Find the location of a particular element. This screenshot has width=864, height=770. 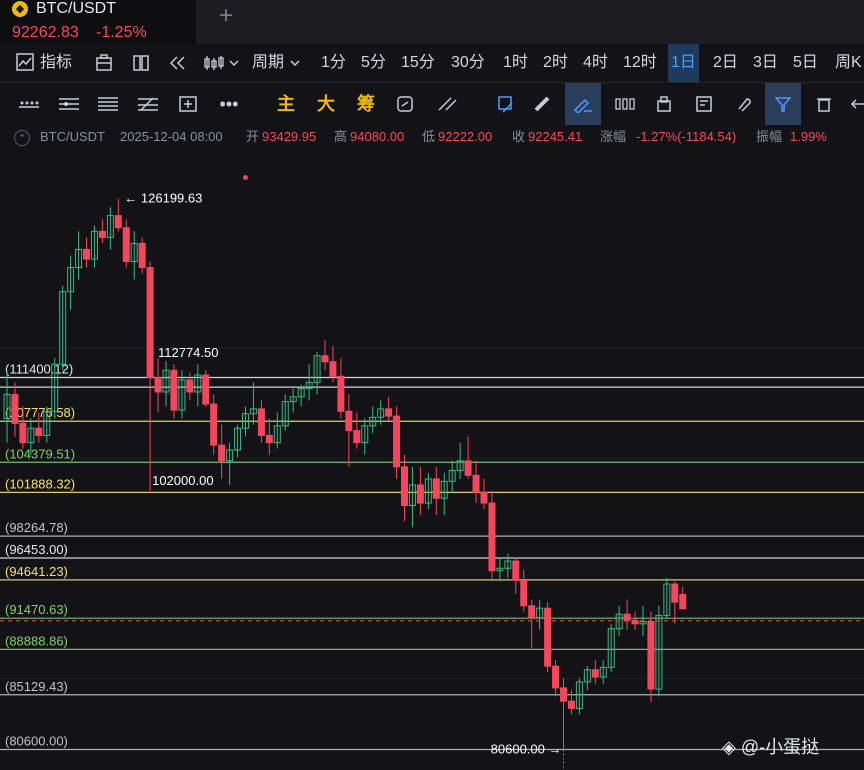

ruler-icon is located at coordinates (543, 104).